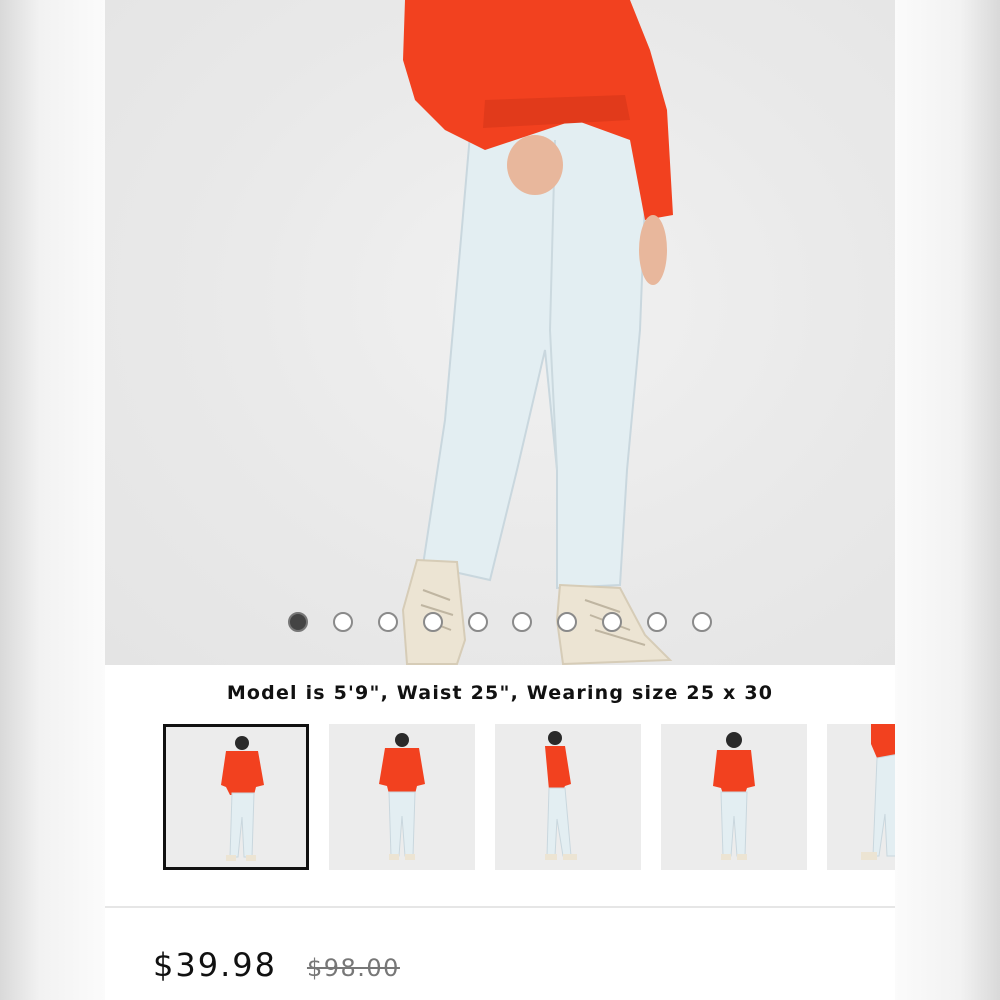 The height and width of the screenshot is (1000, 1000). What do you see at coordinates (215, 965) in the screenshot?
I see `sale-price: $39.98` at bounding box center [215, 965].